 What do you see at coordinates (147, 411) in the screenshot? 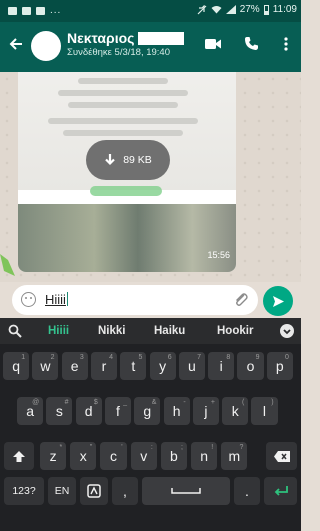
I see `key-g: g &` at bounding box center [147, 411].